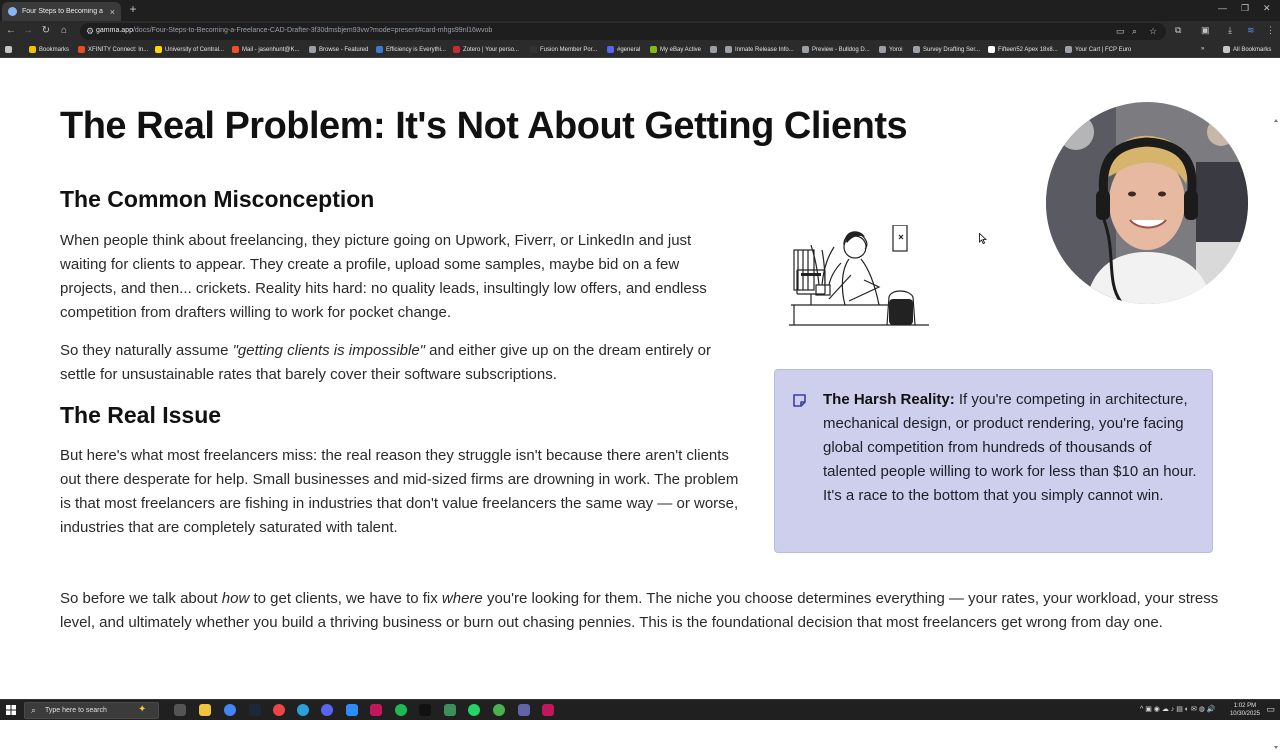 The image size is (1280, 753). I want to click on extensions-icon: ⧉, so click(1178, 30).